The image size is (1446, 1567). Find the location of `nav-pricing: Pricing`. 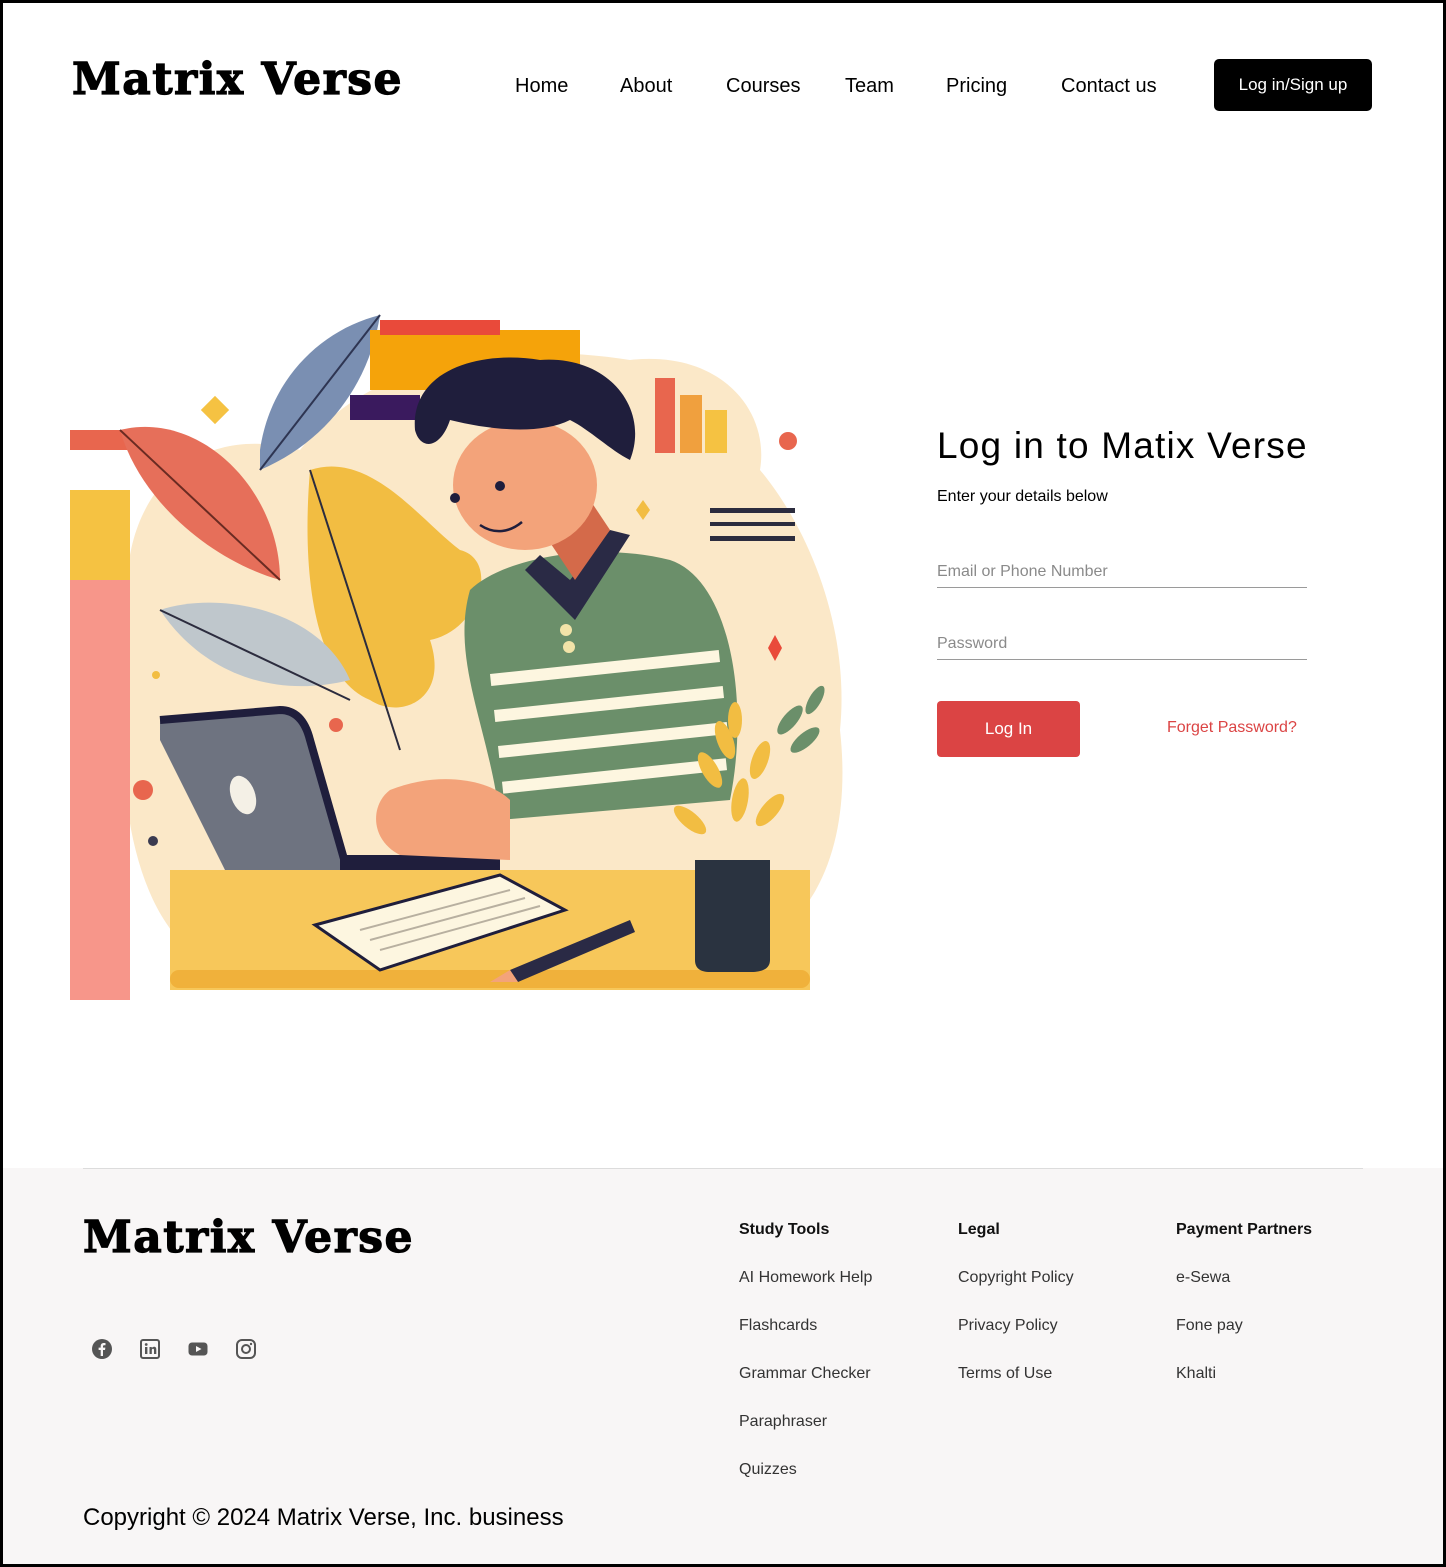

nav-pricing: Pricing is located at coordinates (976, 86).